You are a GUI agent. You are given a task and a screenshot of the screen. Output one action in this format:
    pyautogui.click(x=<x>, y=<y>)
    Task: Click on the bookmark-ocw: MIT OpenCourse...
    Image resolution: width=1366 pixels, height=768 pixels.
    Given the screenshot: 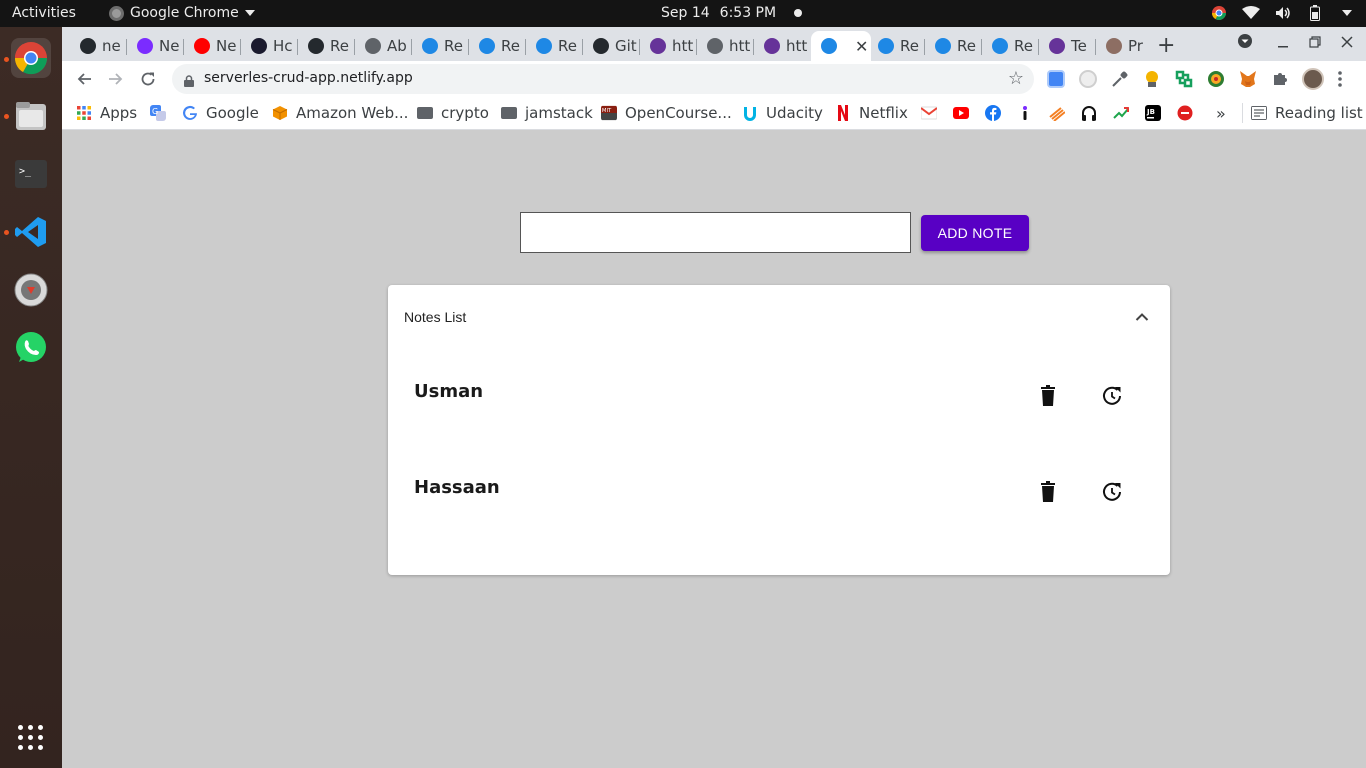 What is the action you would take?
    pyautogui.click(x=666, y=113)
    